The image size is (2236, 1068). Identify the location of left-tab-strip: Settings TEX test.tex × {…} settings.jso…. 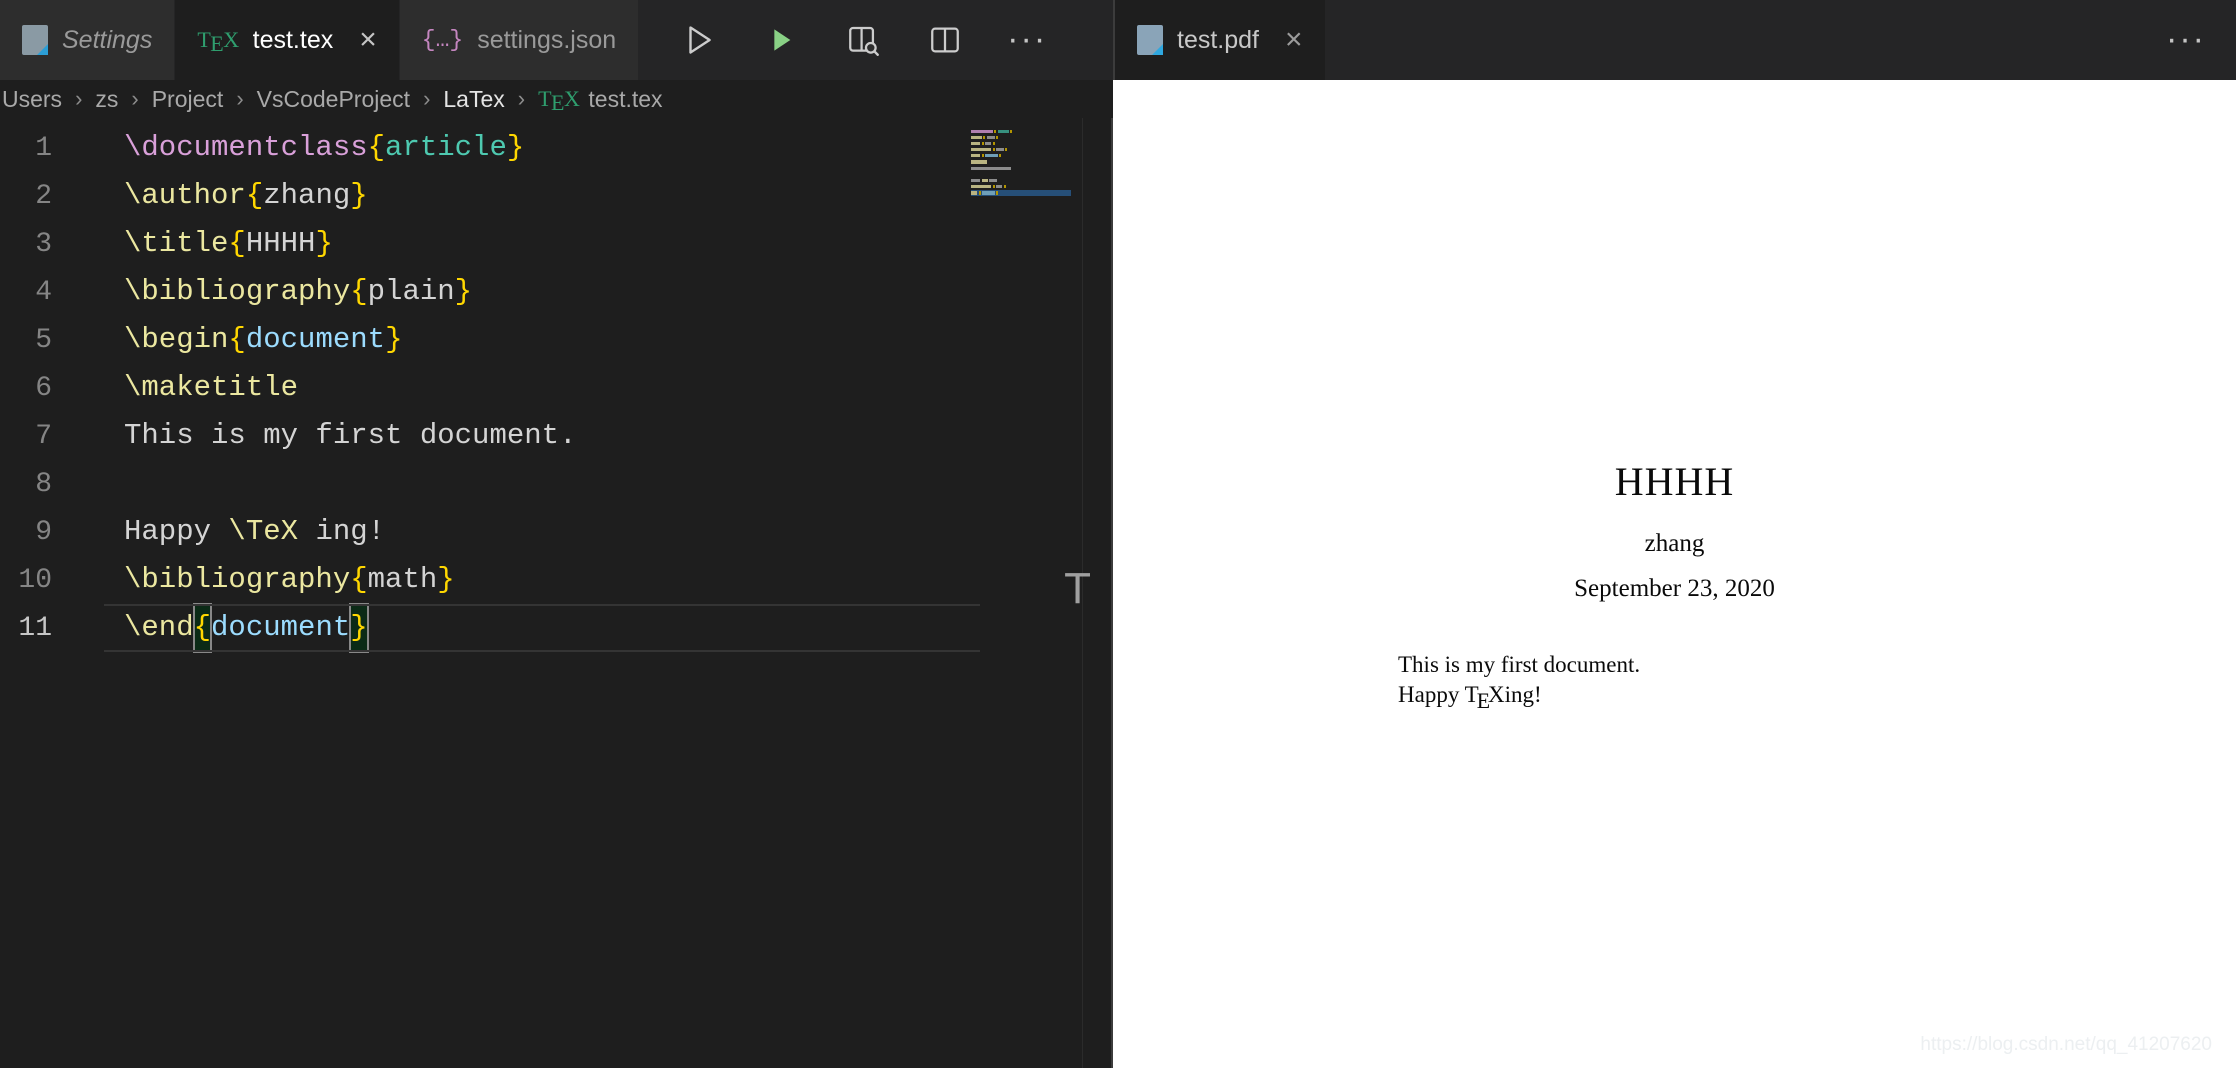
(556, 40).